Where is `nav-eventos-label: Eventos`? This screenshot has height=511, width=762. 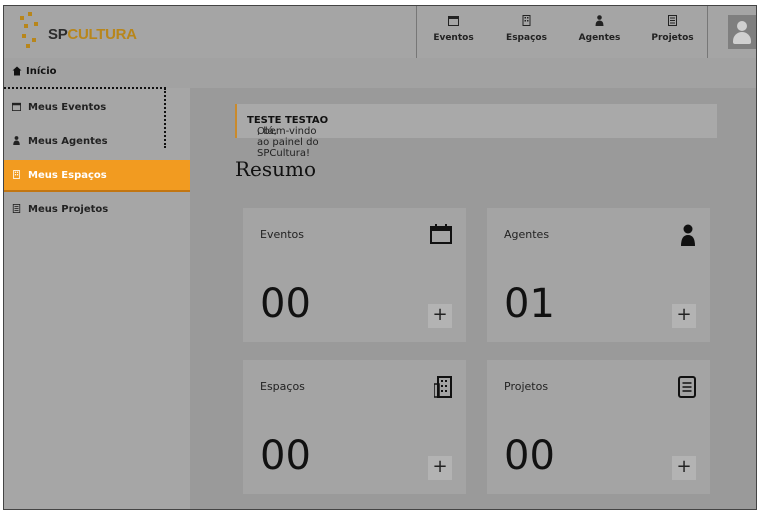 nav-eventos-label: Eventos is located at coordinates (453, 38).